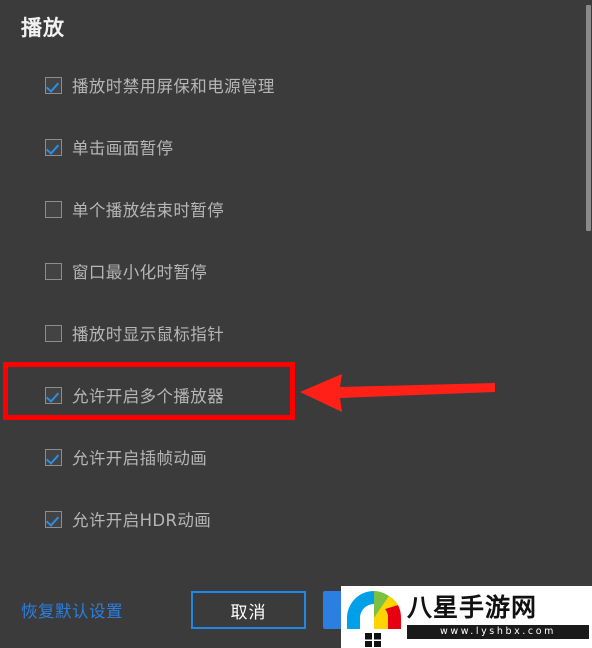 This screenshot has height=648, width=592. What do you see at coordinates (140, 272) in the screenshot?
I see `option-label: 窗口最小化时暂停` at bounding box center [140, 272].